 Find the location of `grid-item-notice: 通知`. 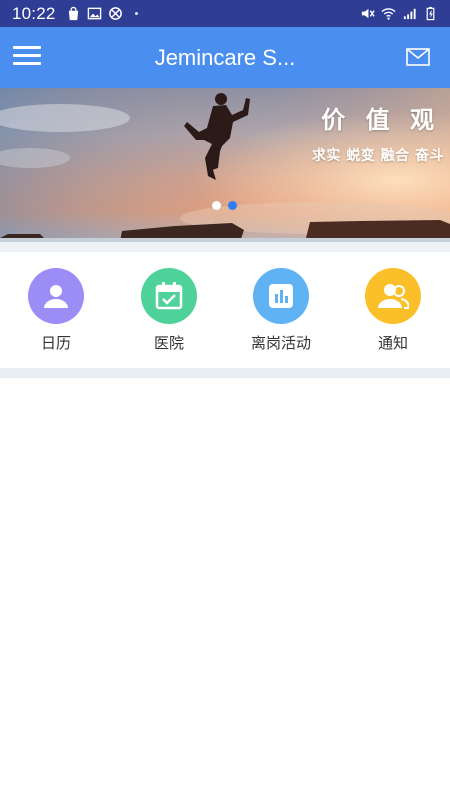

grid-item-notice: 通知 is located at coordinates (393, 310).